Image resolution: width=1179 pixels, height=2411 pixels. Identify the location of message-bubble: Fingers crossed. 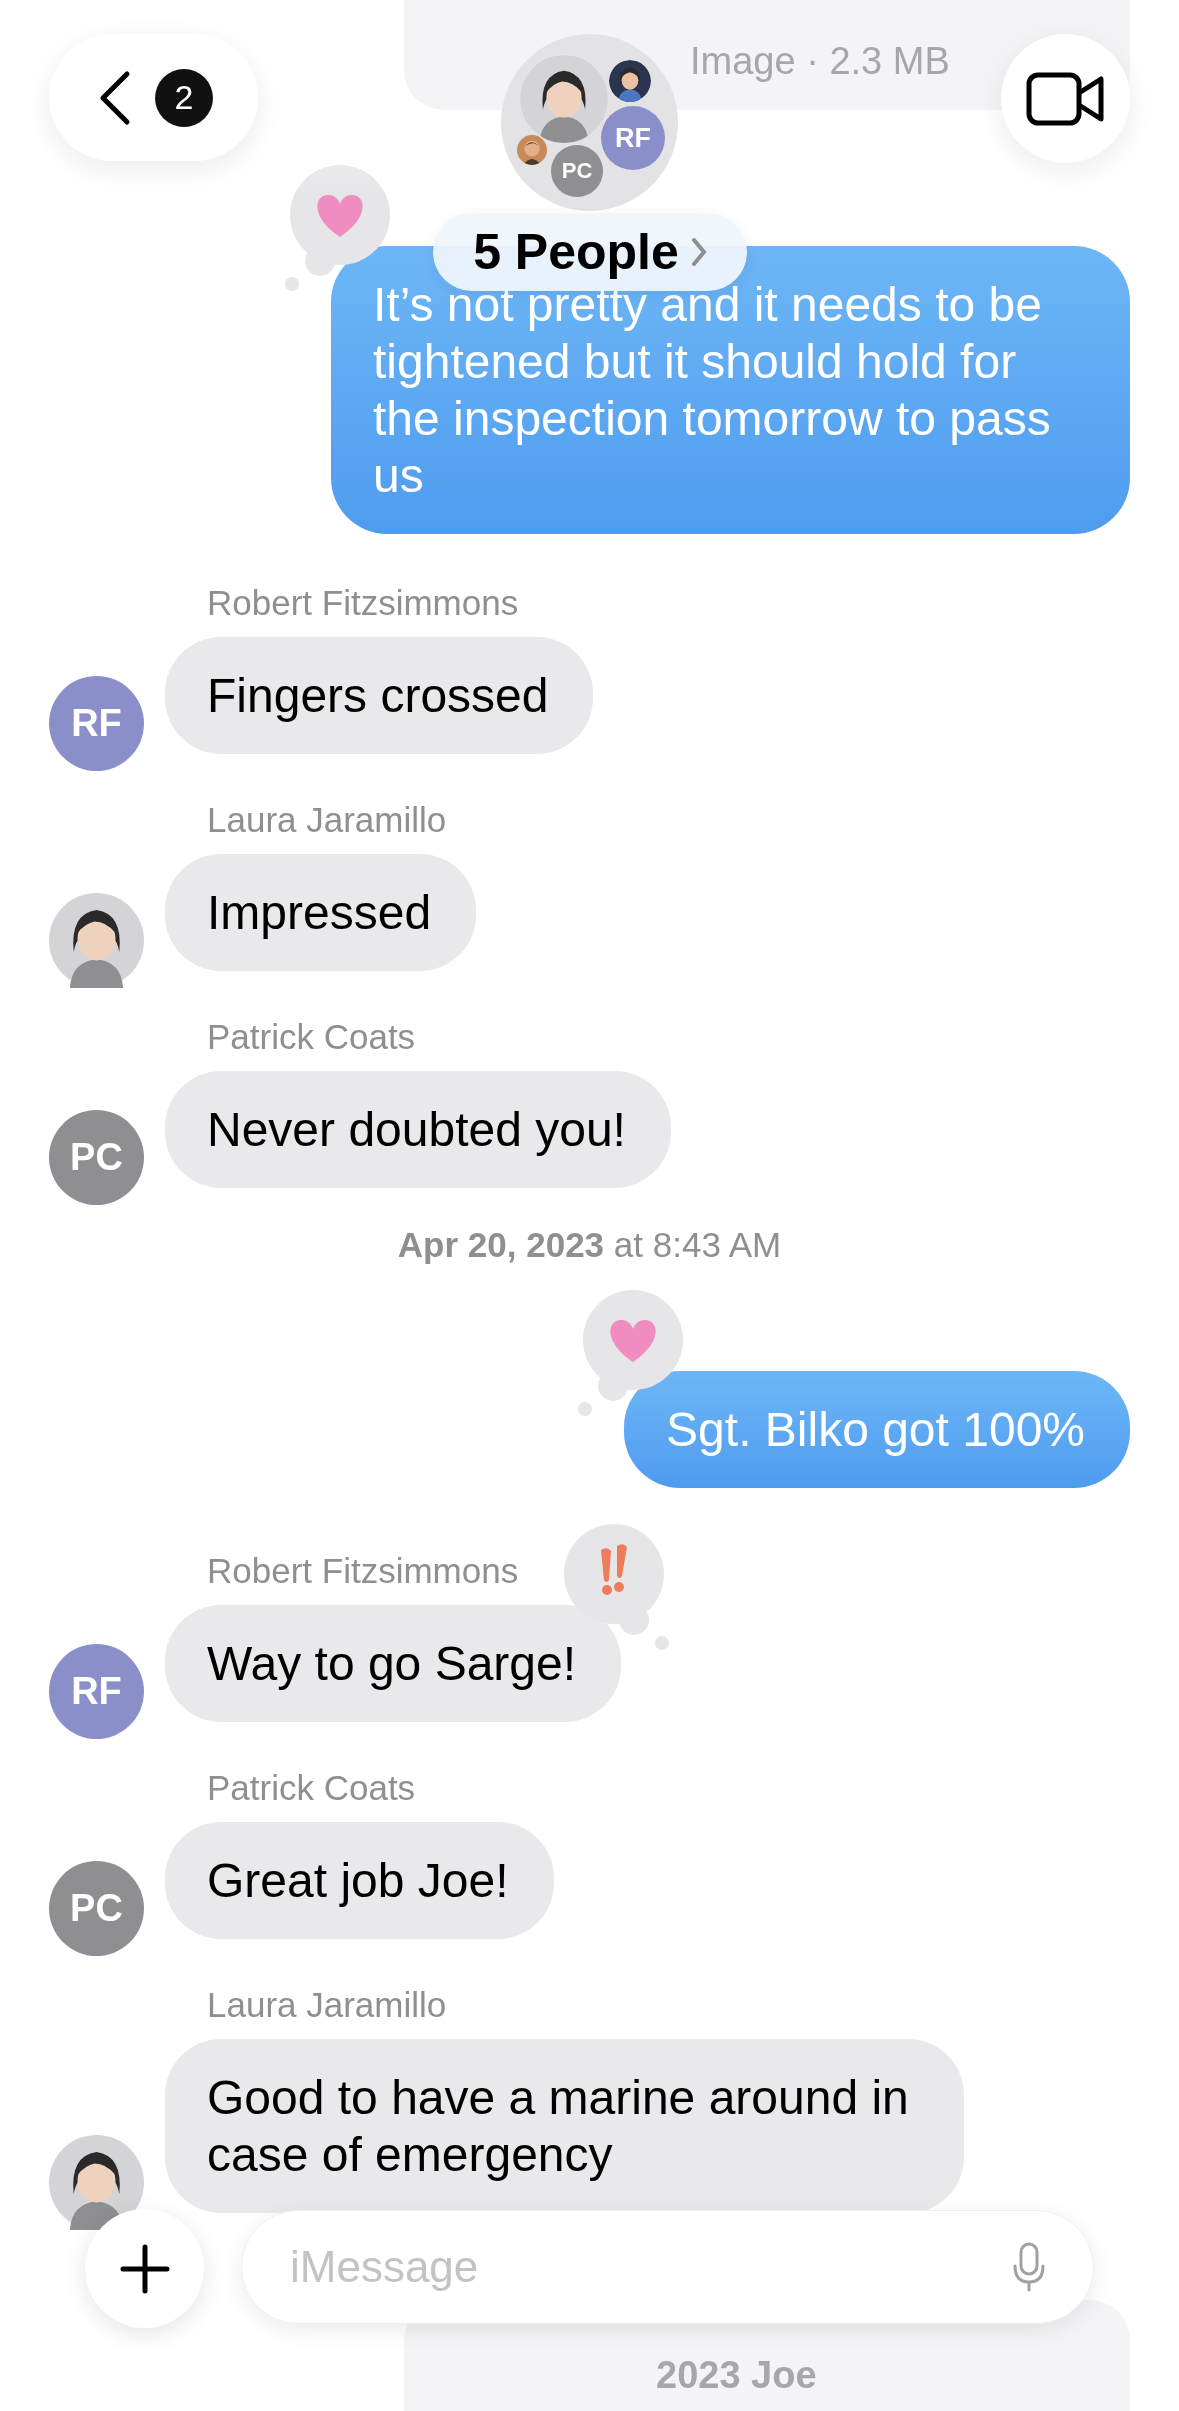
(379, 695).